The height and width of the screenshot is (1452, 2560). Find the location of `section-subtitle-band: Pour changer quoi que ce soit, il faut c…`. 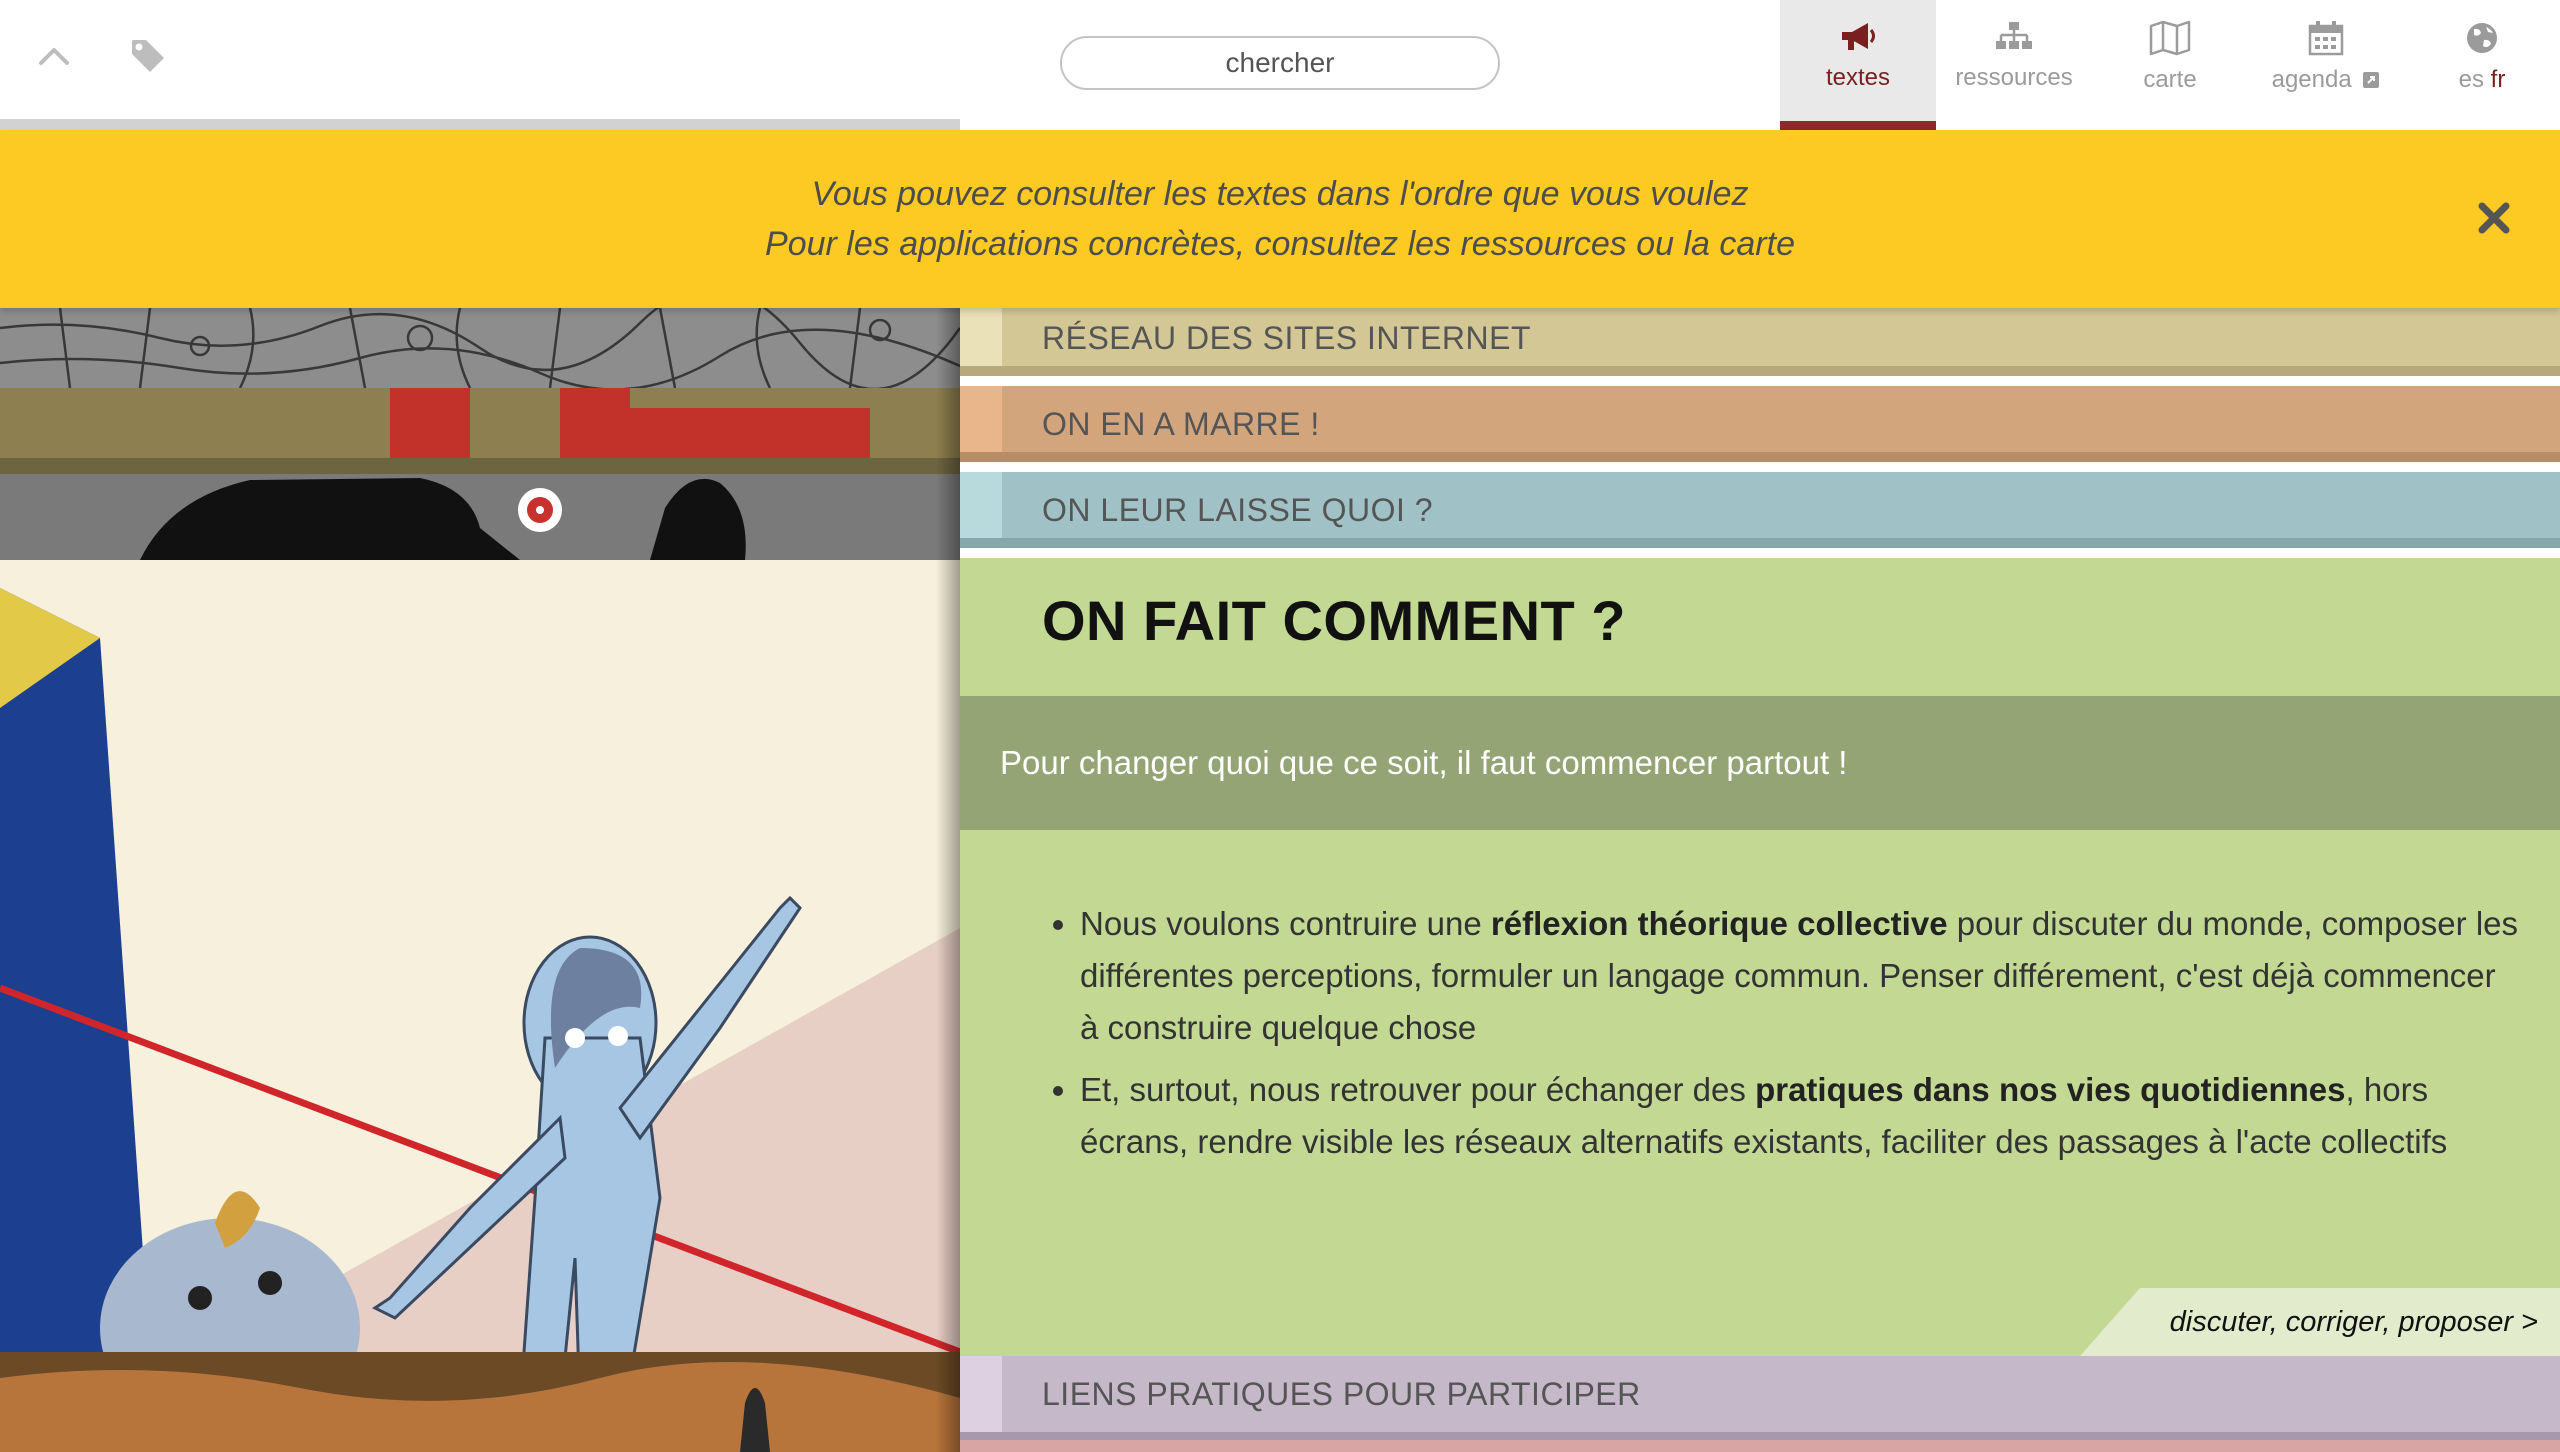

section-subtitle-band: Pour changer quoi que ce soit, il faut c… is located at coordinates (1760, 763).